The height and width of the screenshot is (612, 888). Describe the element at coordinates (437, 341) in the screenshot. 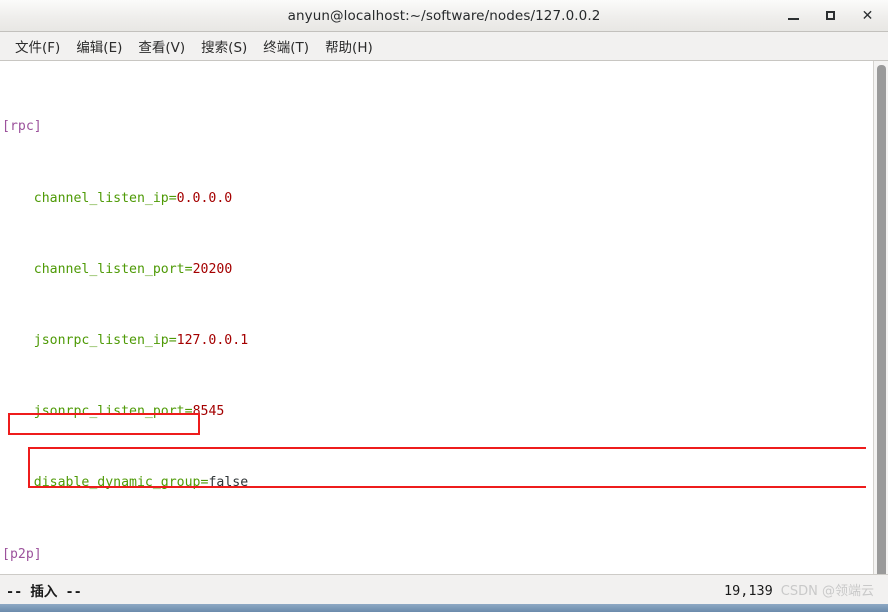

I see `line-jsonrpc-listen-ip: jsonrpc_listen_ip=127.0.0.1` at that location.